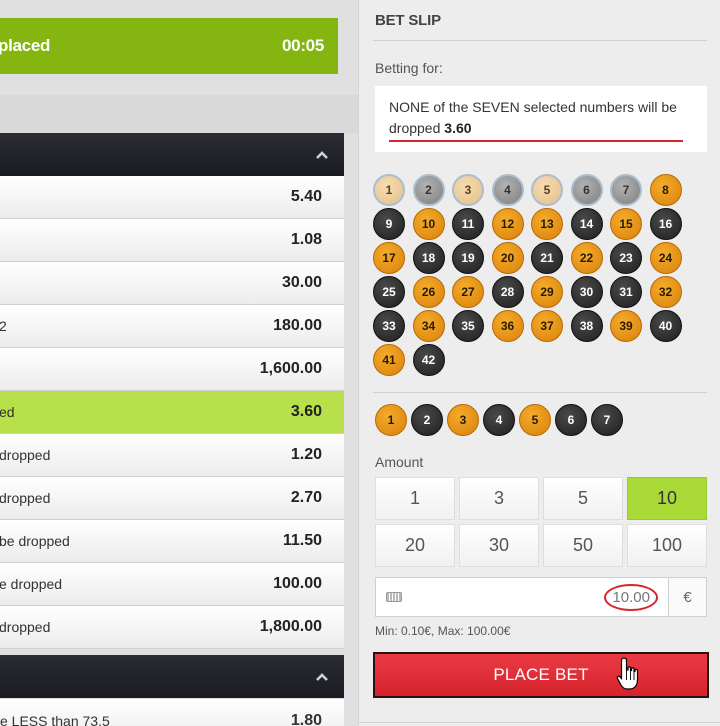 This screenshot has height=726, width=720. Describe the element at coordinates (547, 326) in the screenshot. I see `number-ball-37: 37` at that location.